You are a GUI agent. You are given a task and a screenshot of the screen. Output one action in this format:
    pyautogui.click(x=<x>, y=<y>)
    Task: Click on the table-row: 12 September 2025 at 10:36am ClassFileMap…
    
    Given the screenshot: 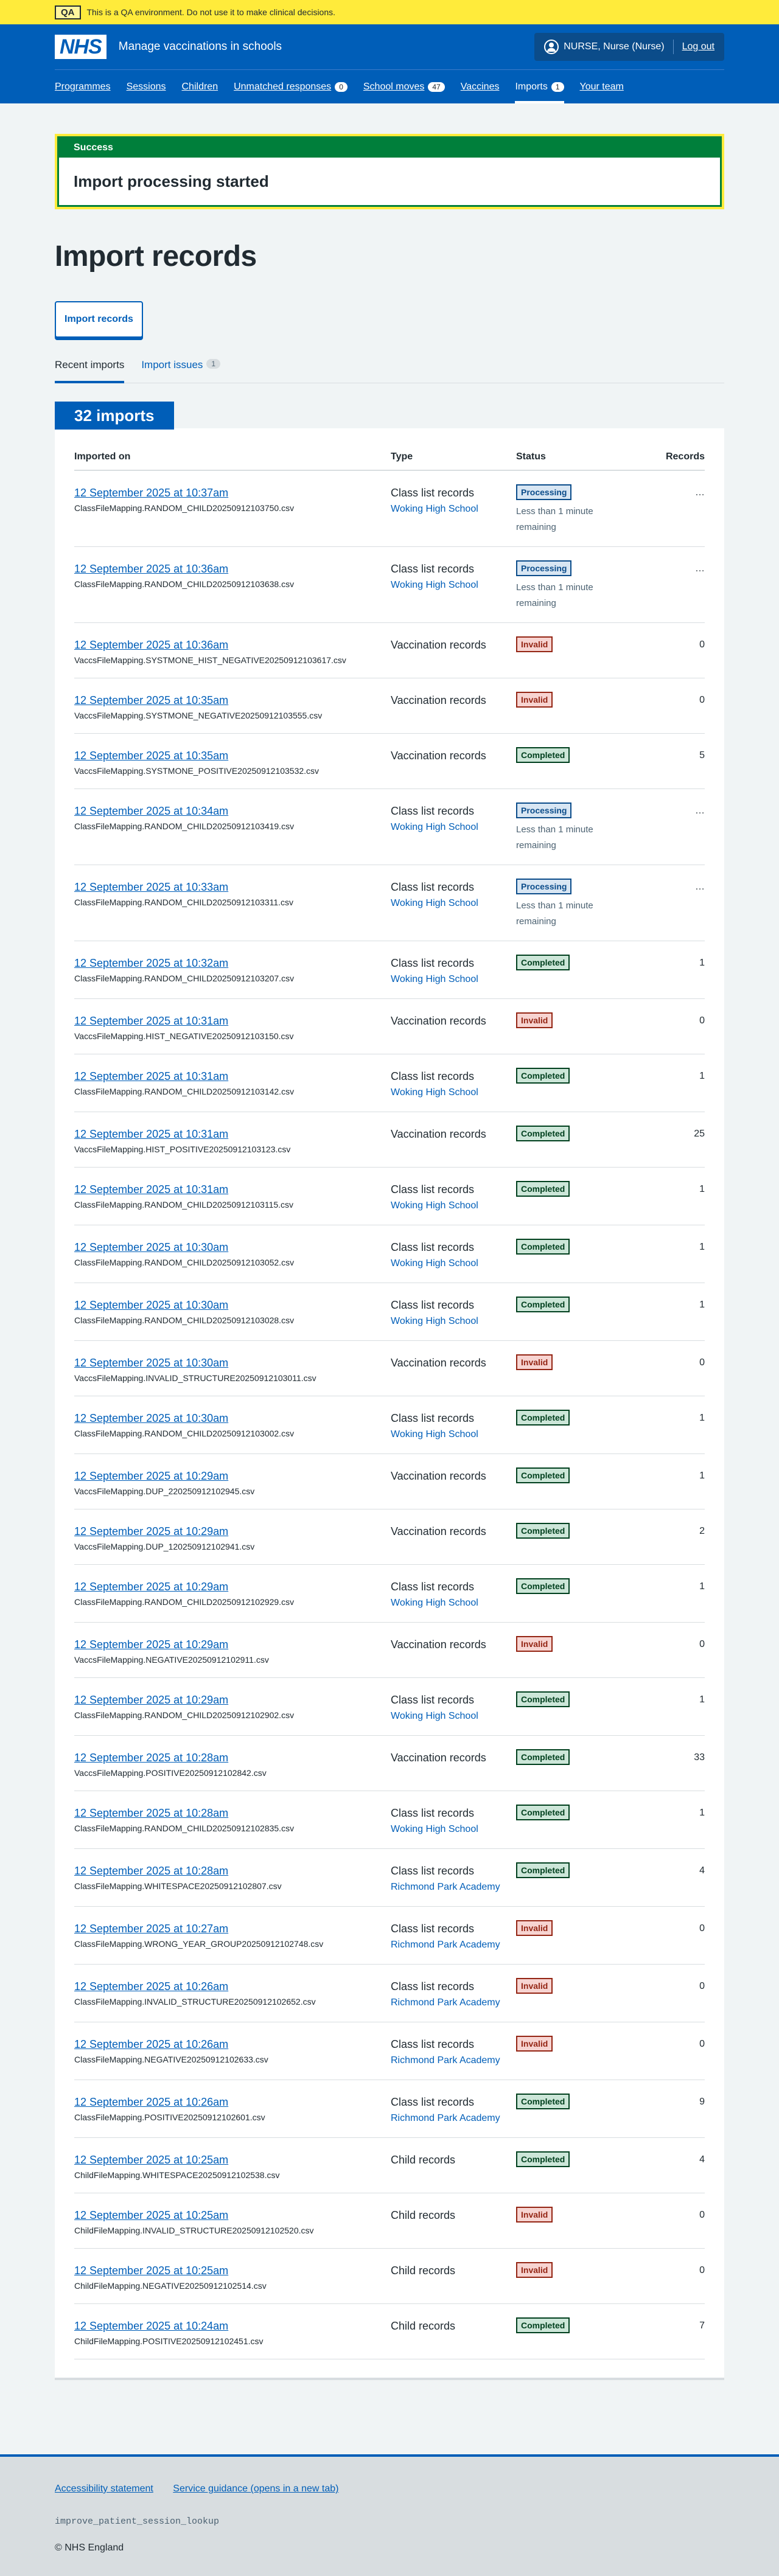 What is the action you would take?
    pyautogui.click(x=389, y=584)
    